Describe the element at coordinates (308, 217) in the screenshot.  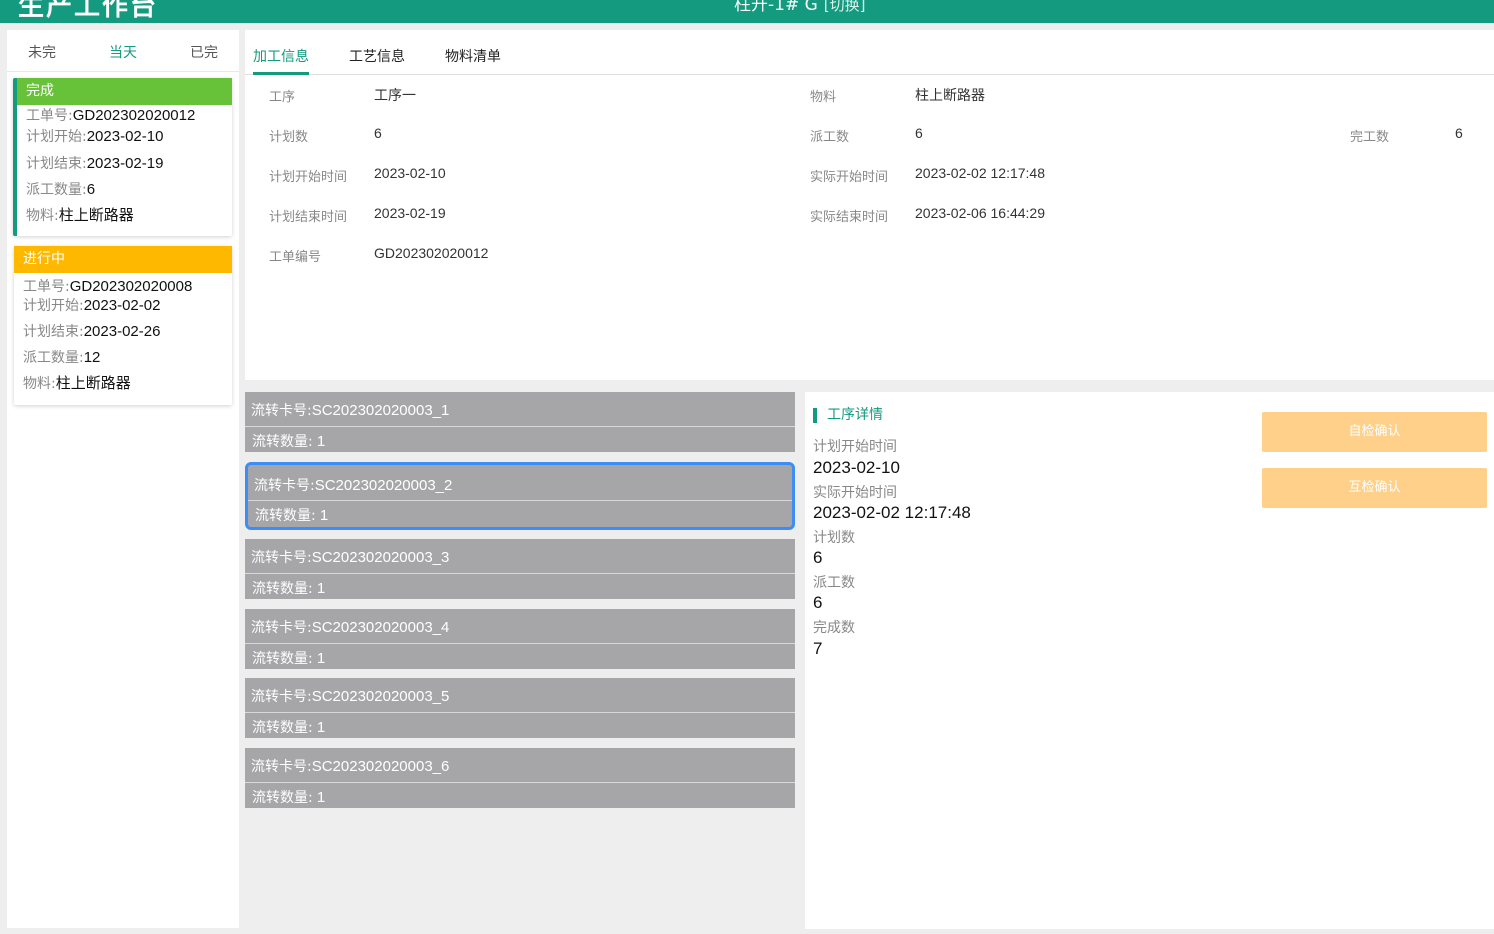
I see `plan-end-label: 计划结束时间` at that location.